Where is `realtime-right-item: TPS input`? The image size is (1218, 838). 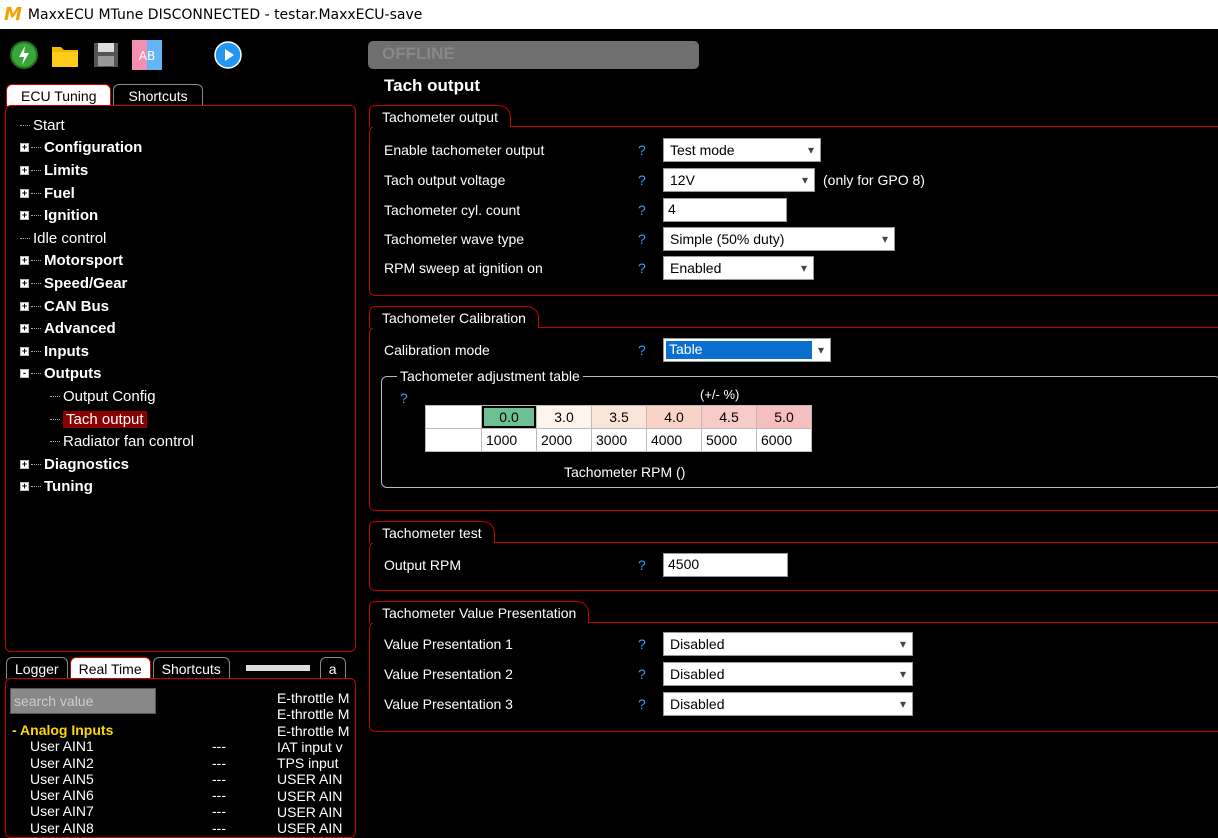
realtime-right-item: TPS input is located at coordinates (313, 763).